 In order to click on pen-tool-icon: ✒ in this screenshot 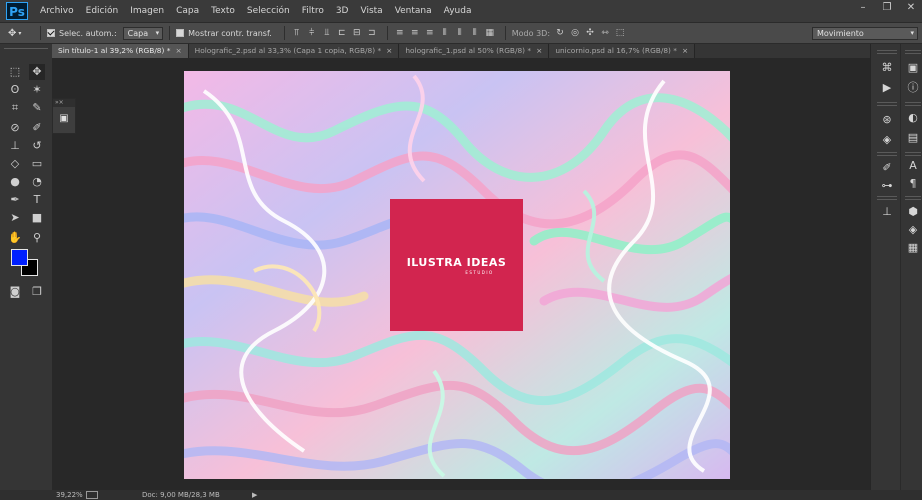, I will do `click(15, 200)`.